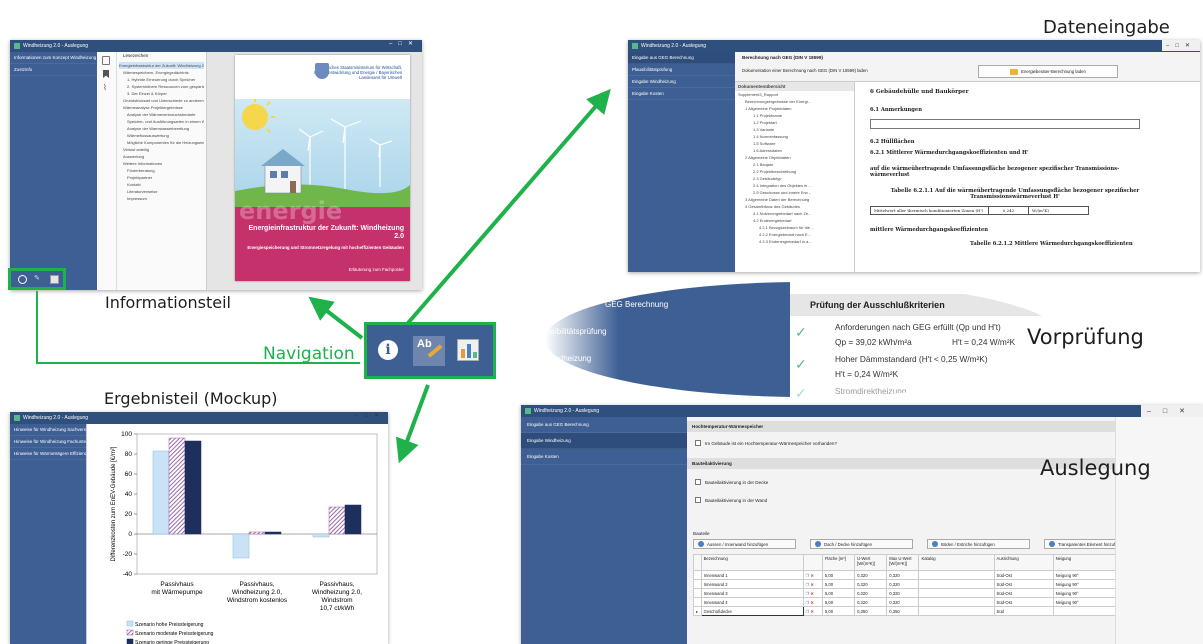 The width and height of the screenshot is (1203, 644). Describe the element at coordinates (794, 171) in the screenshot. I see `tree-item: 2.2 Projektbeschreibung` at that location.